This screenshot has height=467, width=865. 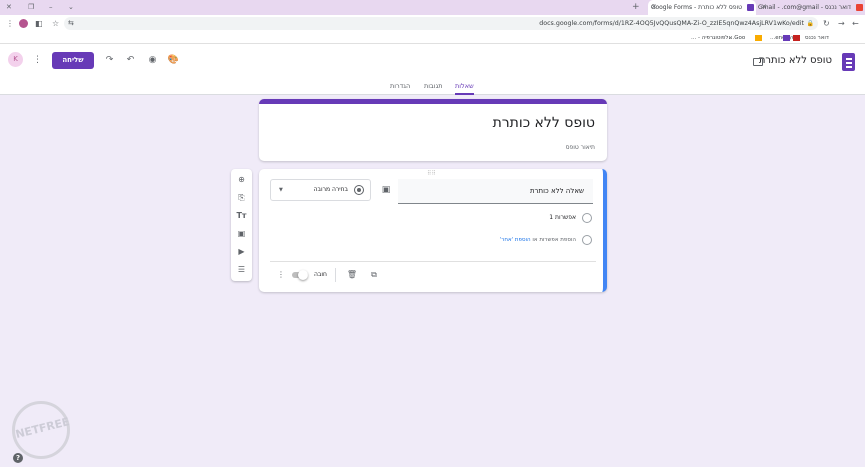 I want to click on tab-questions: שאלות, so click(x=464, y=87).